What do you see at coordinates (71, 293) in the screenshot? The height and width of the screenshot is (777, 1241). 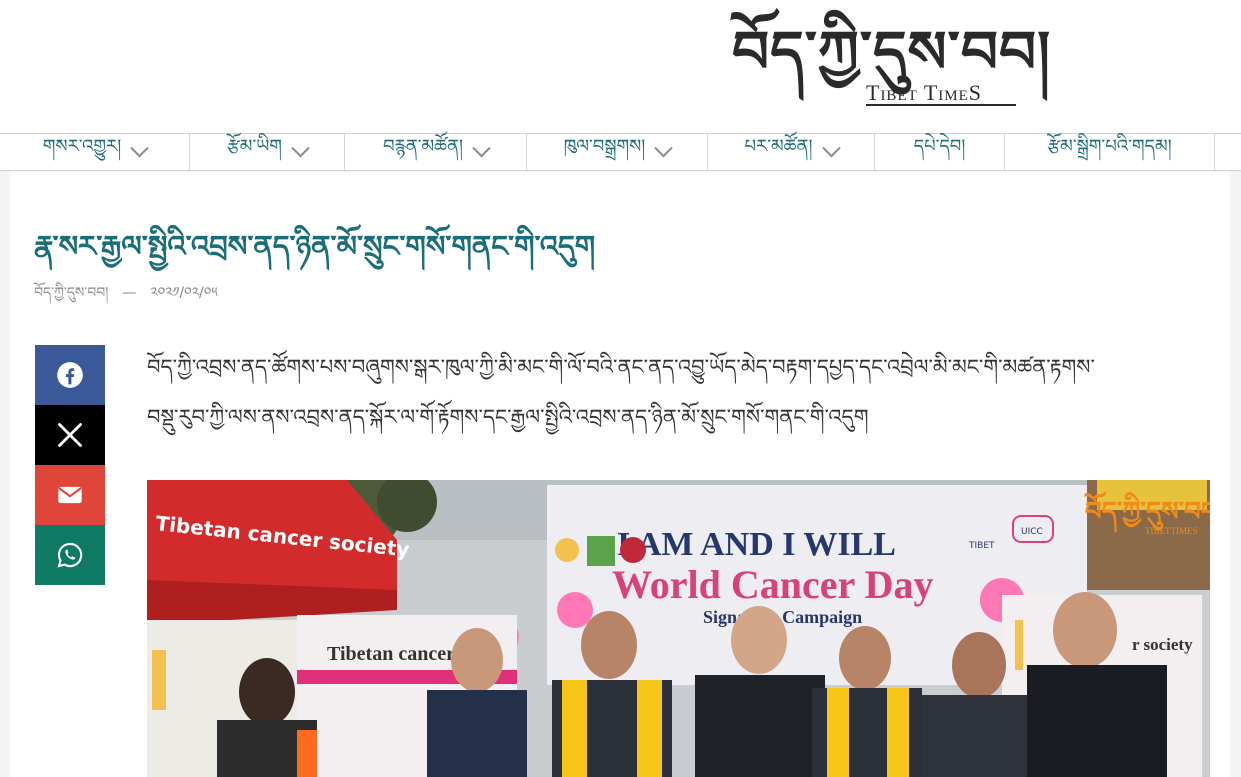 I see `article-author: བོད་ཀྱི་དུས་བབ།` at bounding box center [71, 293].